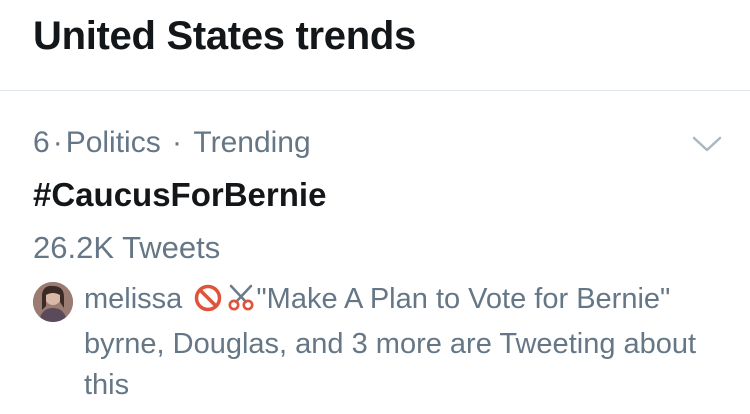 This screenshot has width=750, height=414. I want to click on trend-category: Politics, so click(113, 142).